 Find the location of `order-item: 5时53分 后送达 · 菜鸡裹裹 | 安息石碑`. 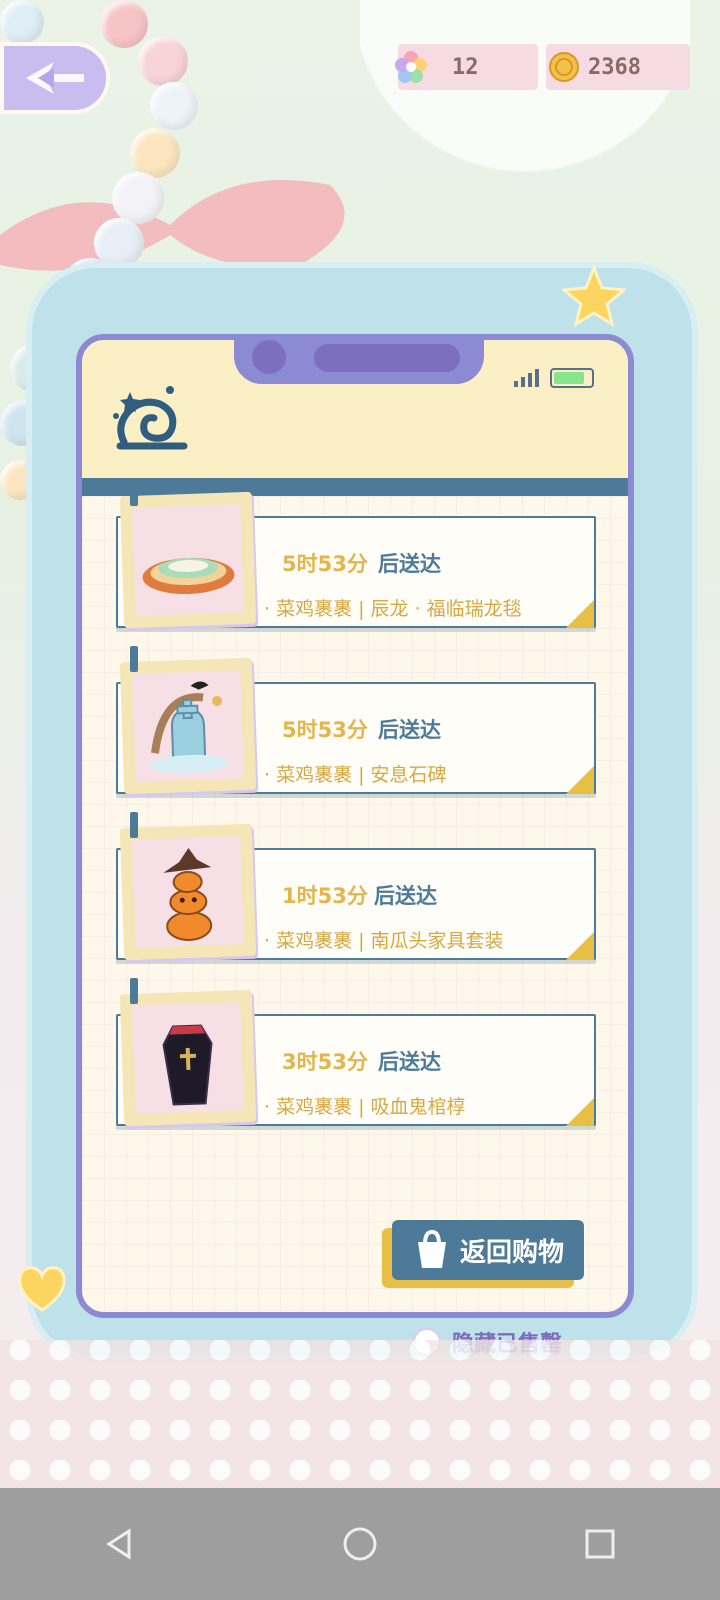

order-item: 5时53分 后送达 · 菜鸡裹裹 | 安息石碑 is located at coordinates (356, 720).